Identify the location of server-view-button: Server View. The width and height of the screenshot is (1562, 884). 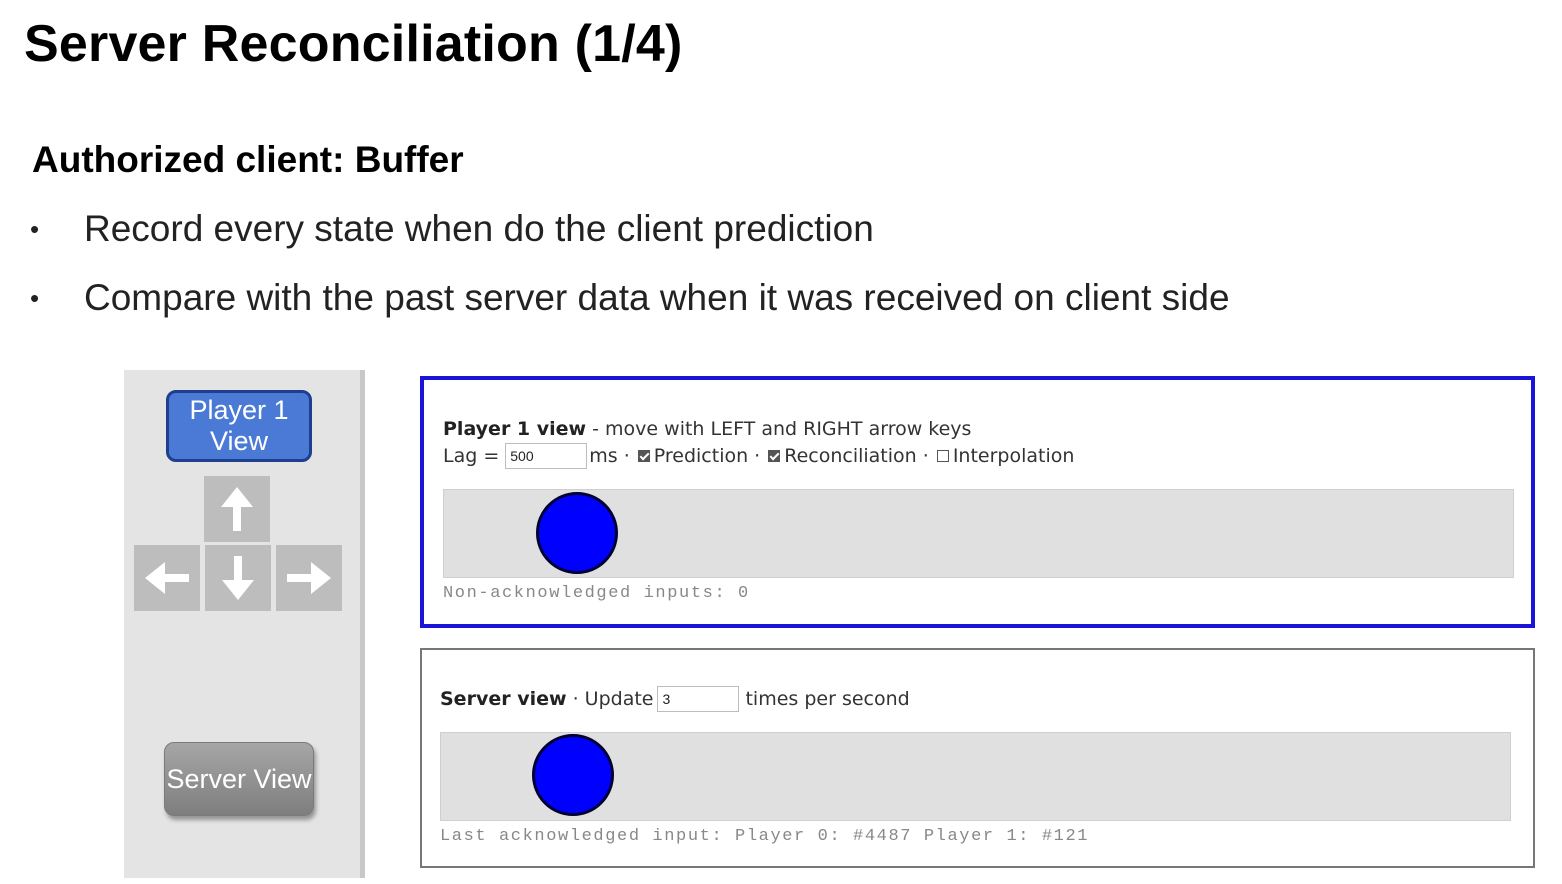
(239, 779).